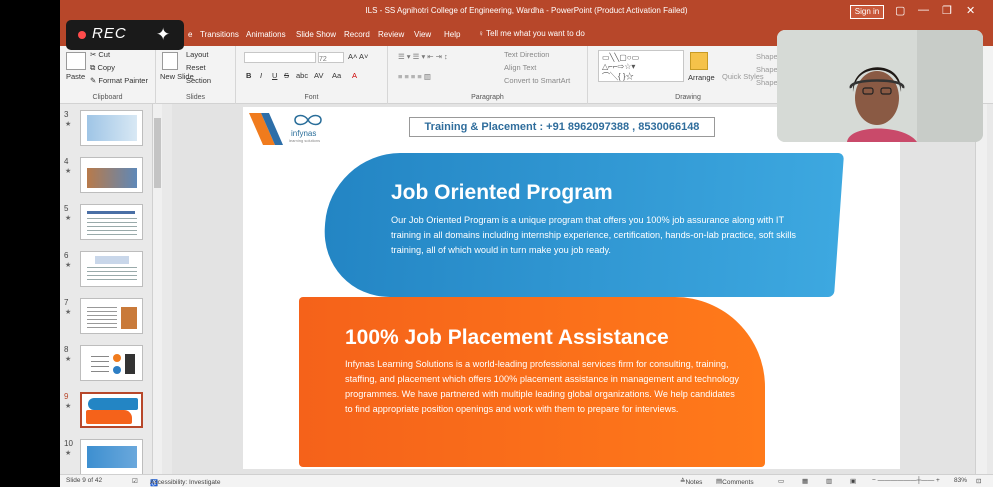 The height and width of the screenshot is (487, 993). What do you see at coordinates (197, 54) in the screenshot?
I see `layout-button: Layout` at bounding box center [197, 54].